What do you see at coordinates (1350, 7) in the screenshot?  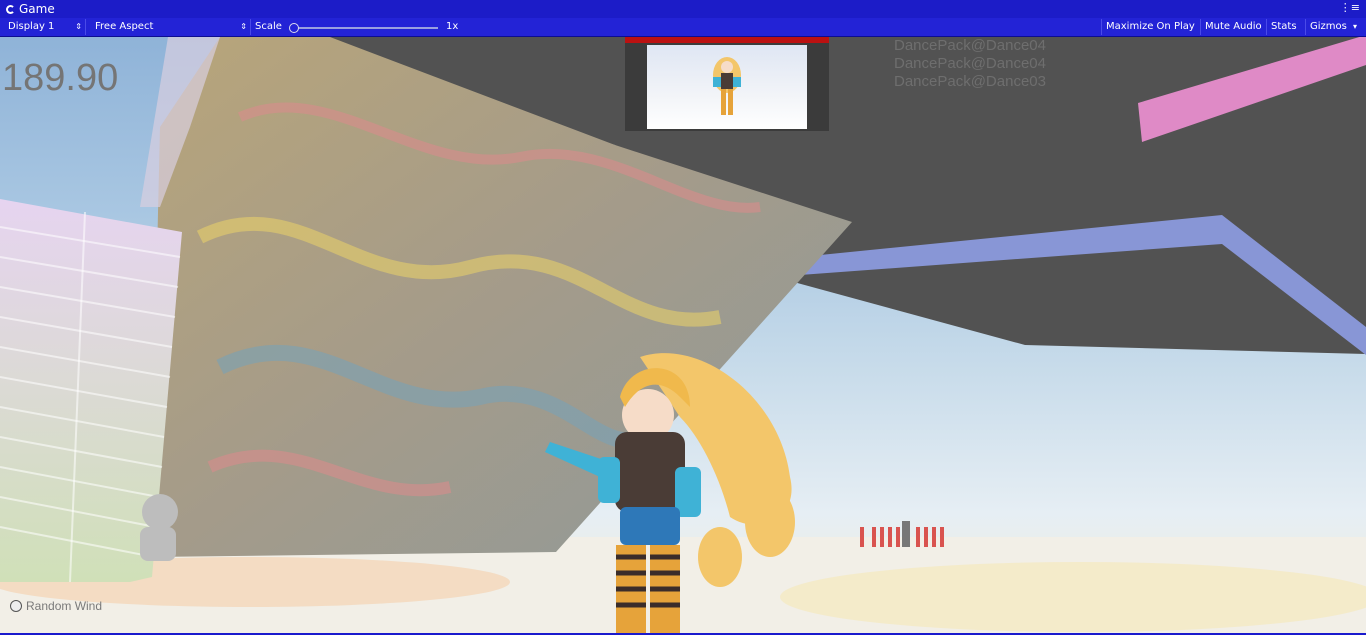 I see `window-menu-icon: ⋮≡` at bounding box center [1350, 7].